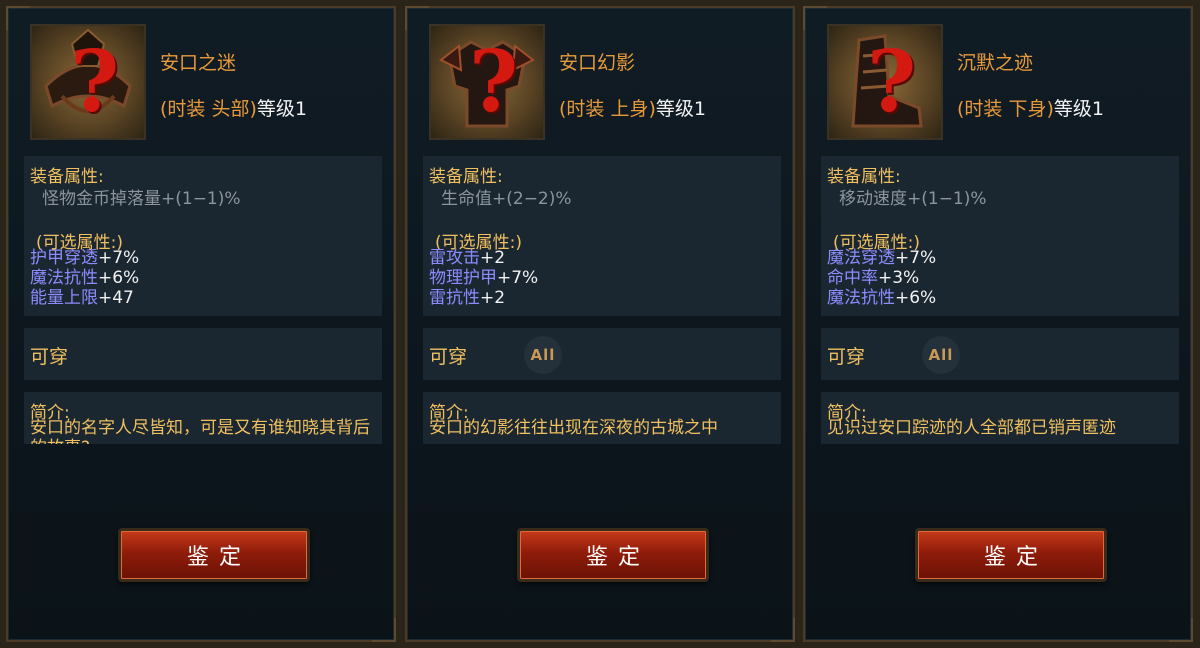 Image resolution: width=1200 pixels, height=648 pixels. What do you see at coordinates (873, 278) in the screenshot?
I see `optional-attribute: 命中率+3%` at bounding box center [873, 278].